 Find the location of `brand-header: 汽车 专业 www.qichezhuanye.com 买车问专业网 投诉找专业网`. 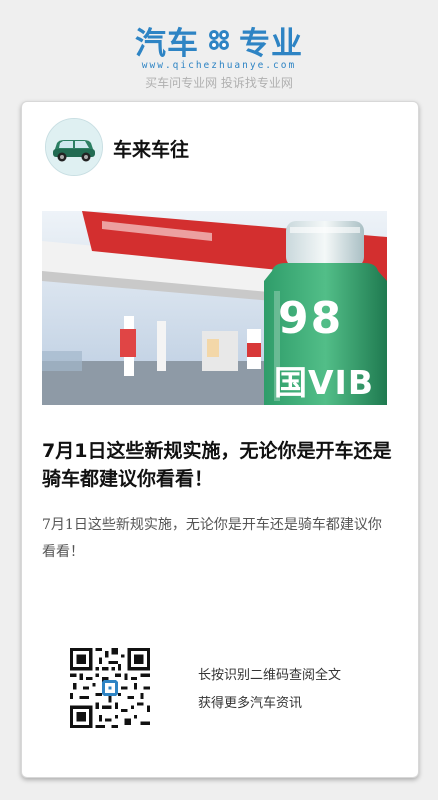

brand-header: 汽车 专业 www.qichezhuanye.com 买车问专业网 投诉找专业网 is located at coordinates (219, 54).